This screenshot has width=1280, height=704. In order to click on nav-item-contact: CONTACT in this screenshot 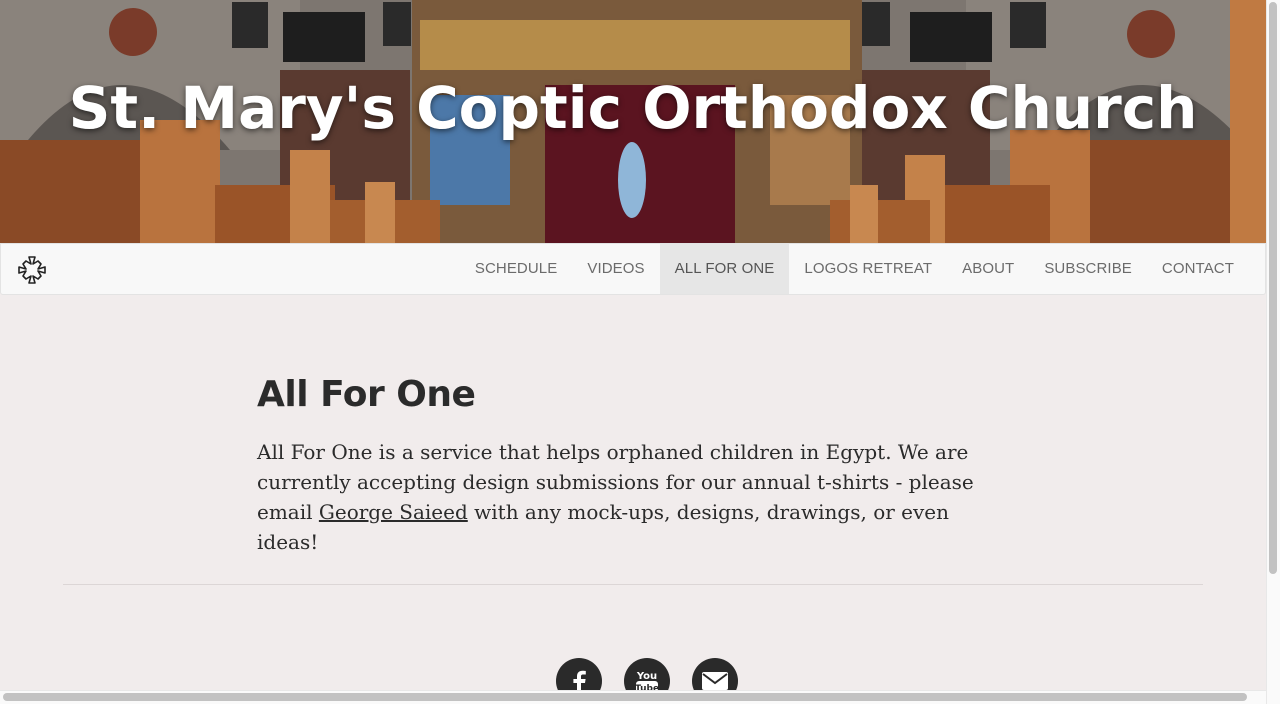, I will do `click(1198, 269)`.